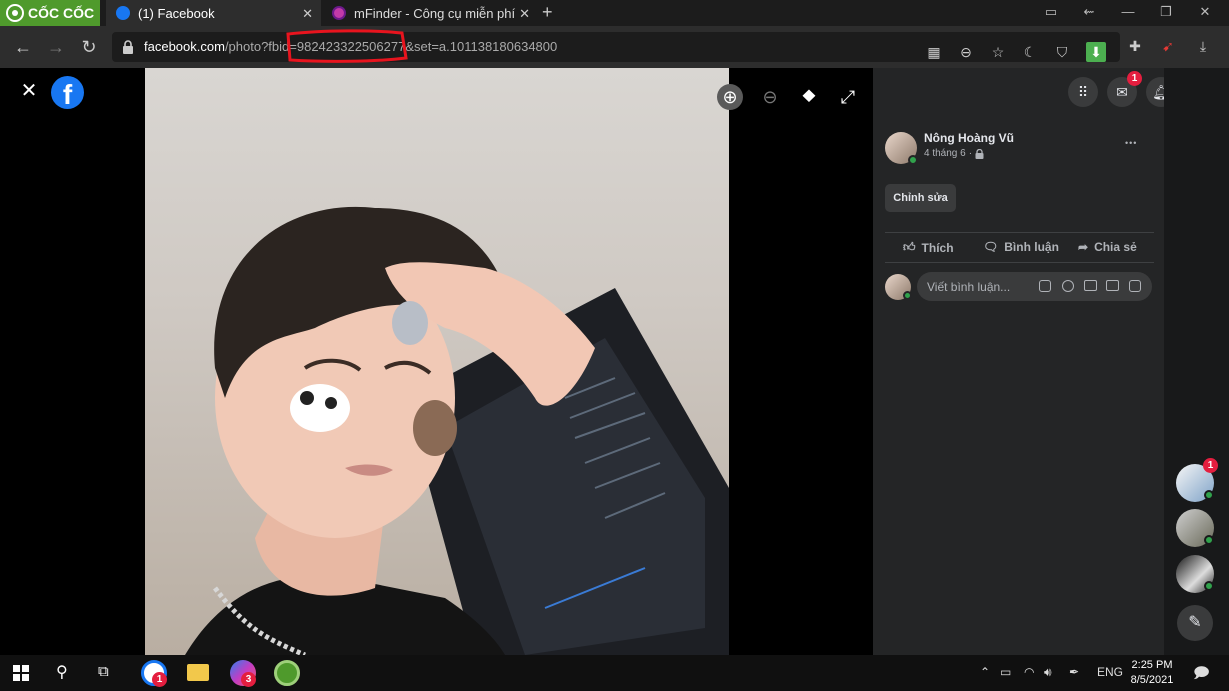  Describe the element at coordinates (1048, 672) in the screenshot. I see `volume-icon: 🔊︎` at that location.